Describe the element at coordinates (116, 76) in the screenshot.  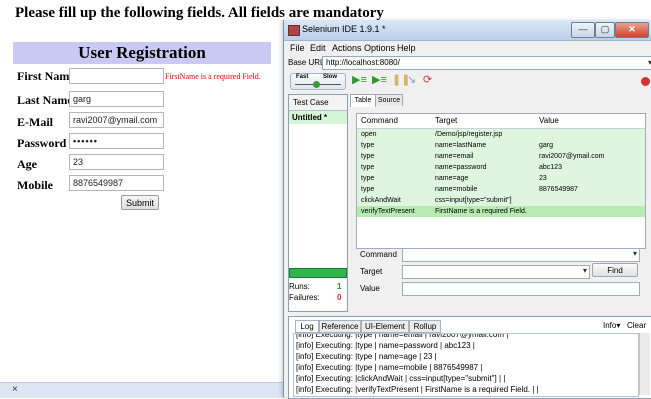
I see `first-name-input` at that location.